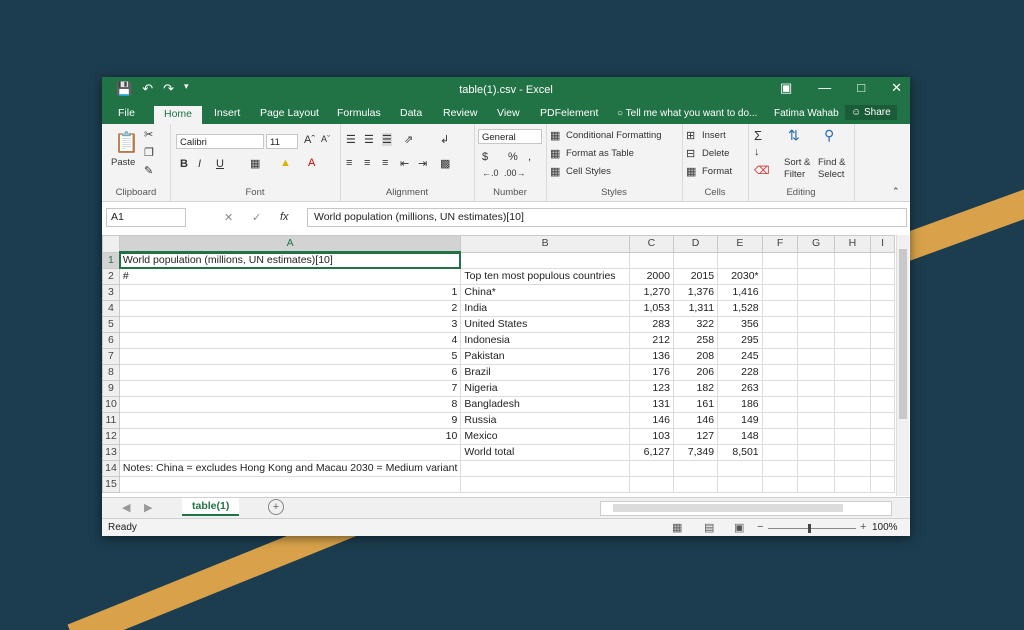 This screenshot has width=1024, height=630. What do you see at coordinates (651, 356) in the screenshot?
I see `cell-c: 136` at bounding box center [651, 356].